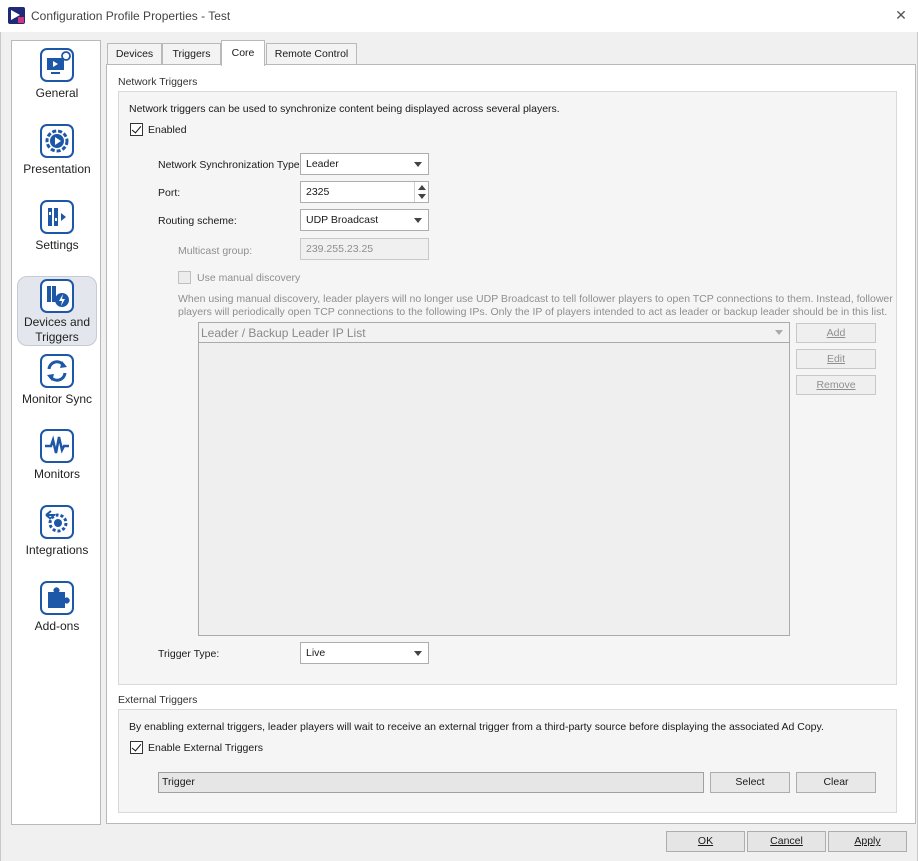  I want to click on add-button-label: Add, so click(836, 333).